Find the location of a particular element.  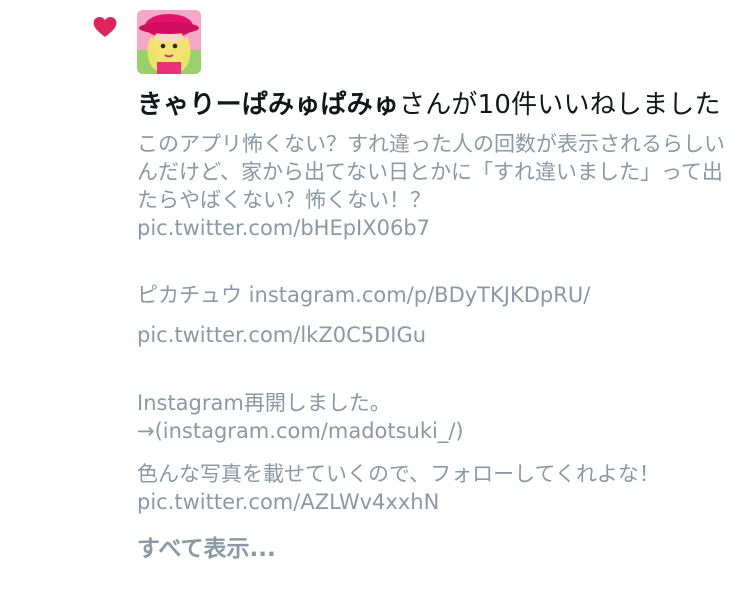

avatar is located at coordinates (169, 42).